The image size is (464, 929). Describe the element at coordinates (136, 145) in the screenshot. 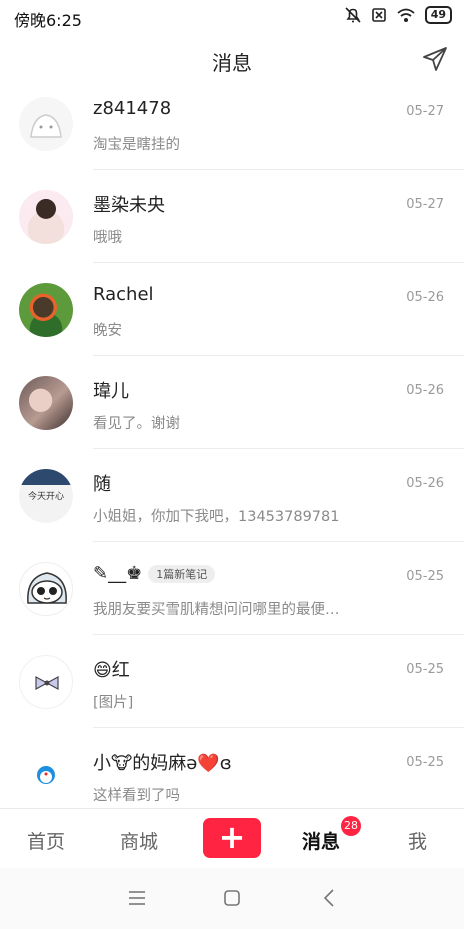

I see `message-preview: 淘宝是瞎挂的` at that location.